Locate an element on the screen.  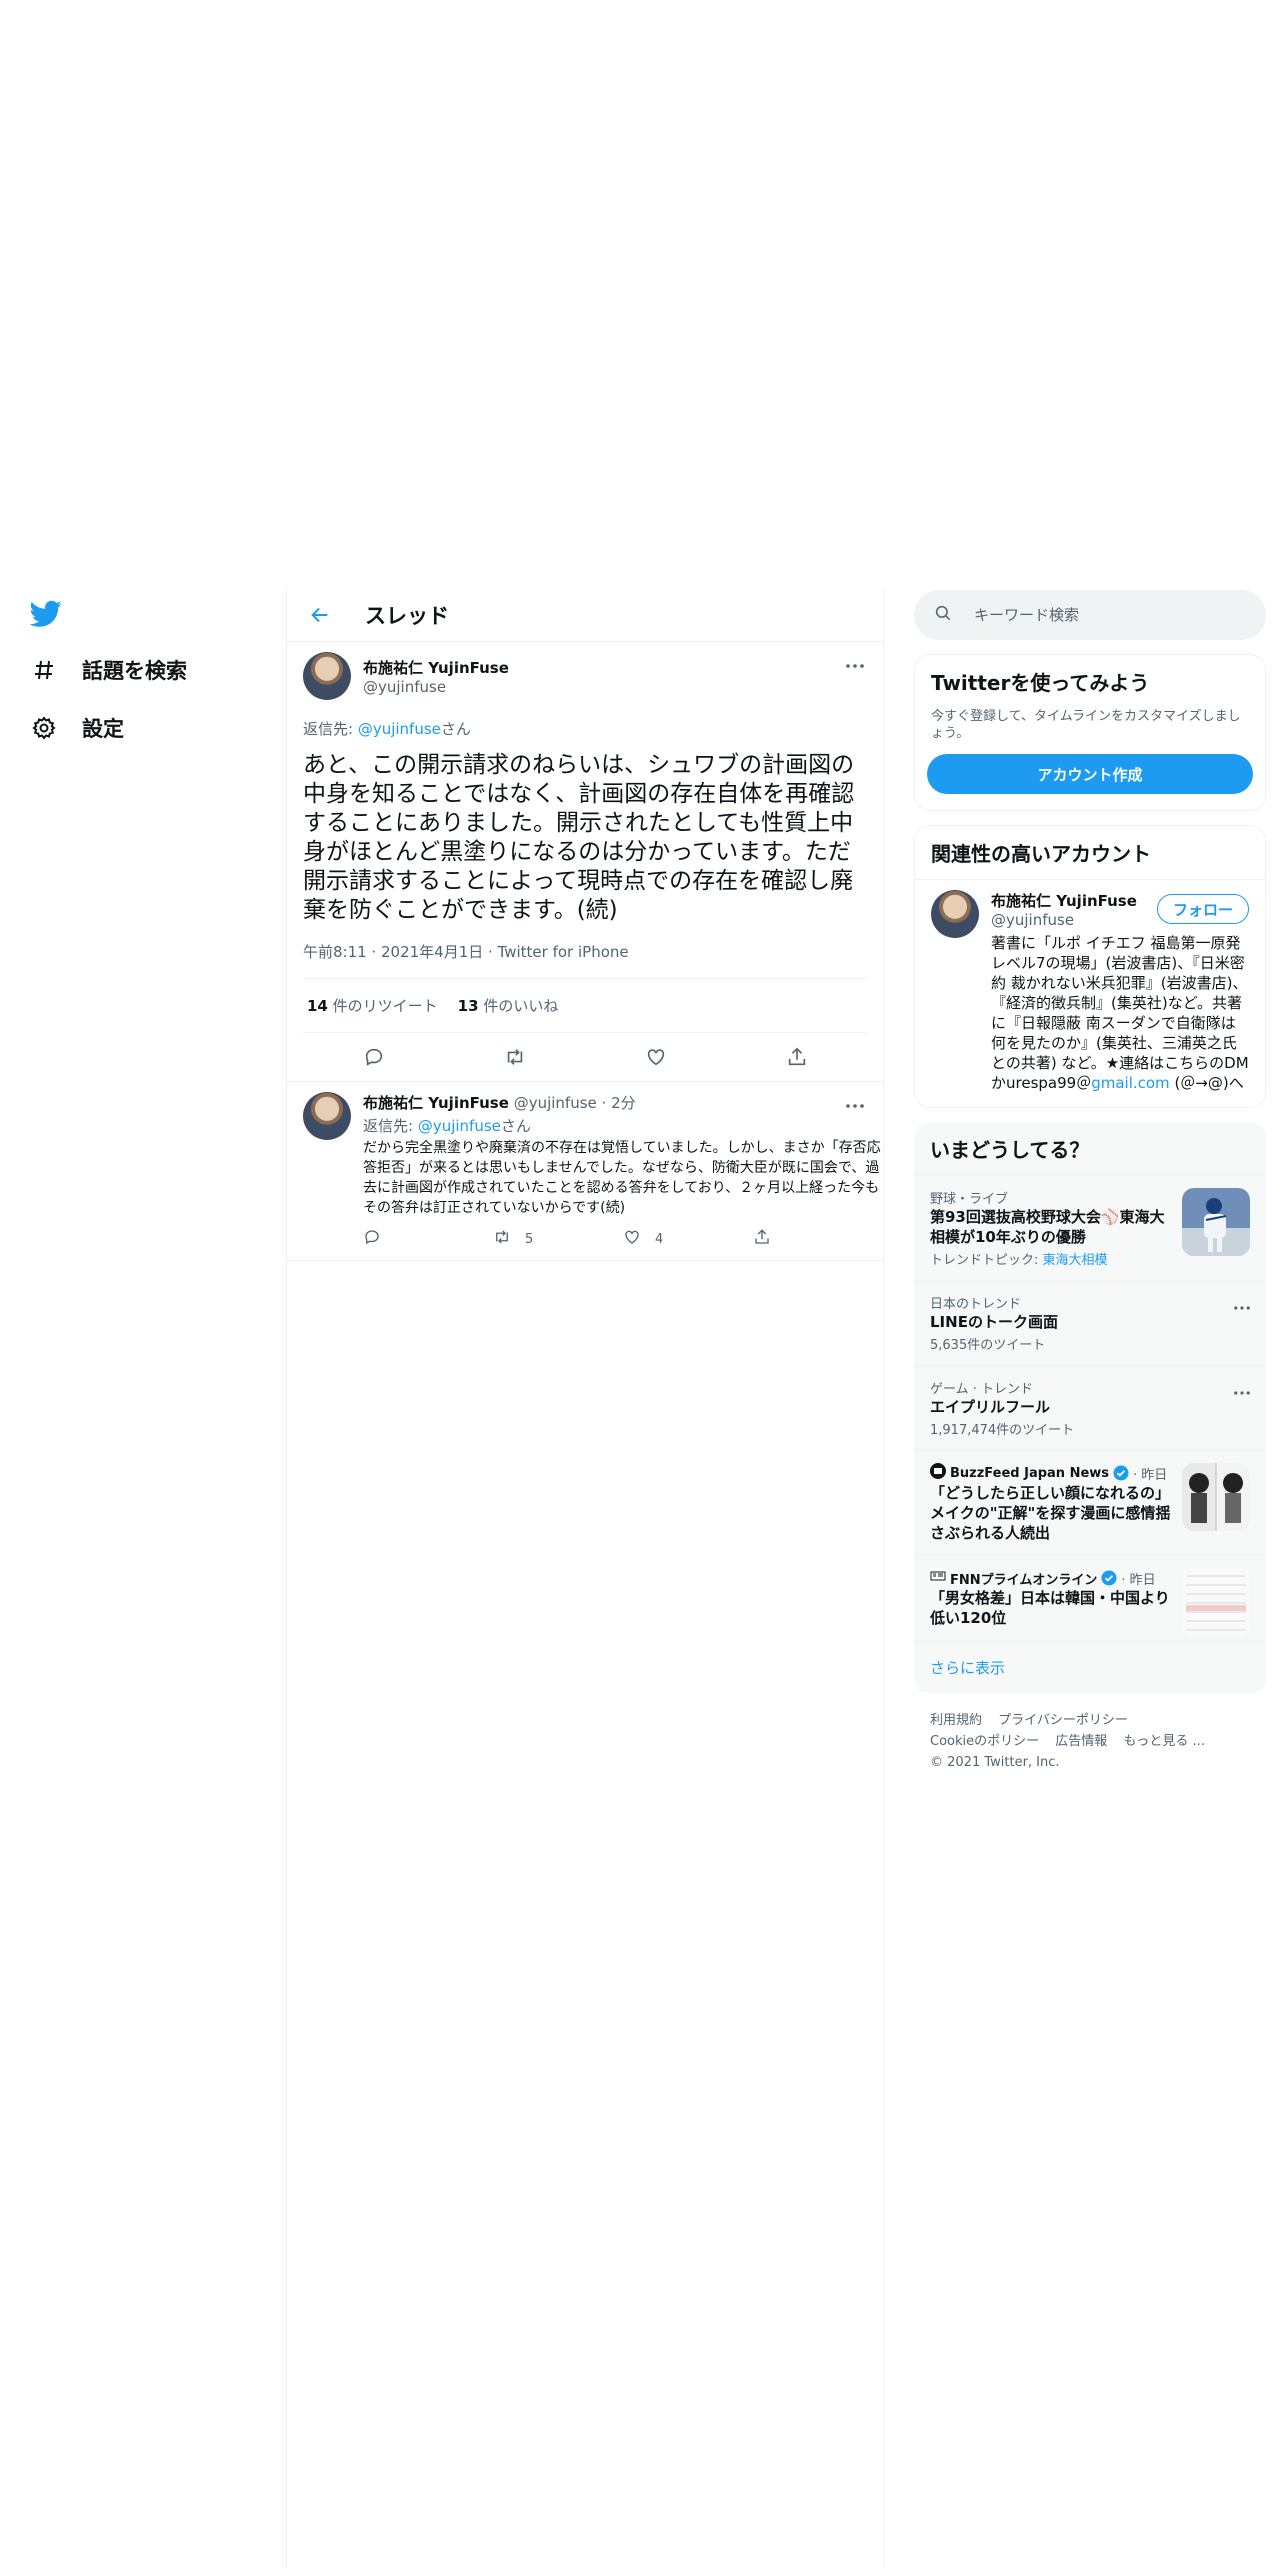
news-source: BuzzFeed Japan News · 昨日 is located at coordinates (1051, 1473).